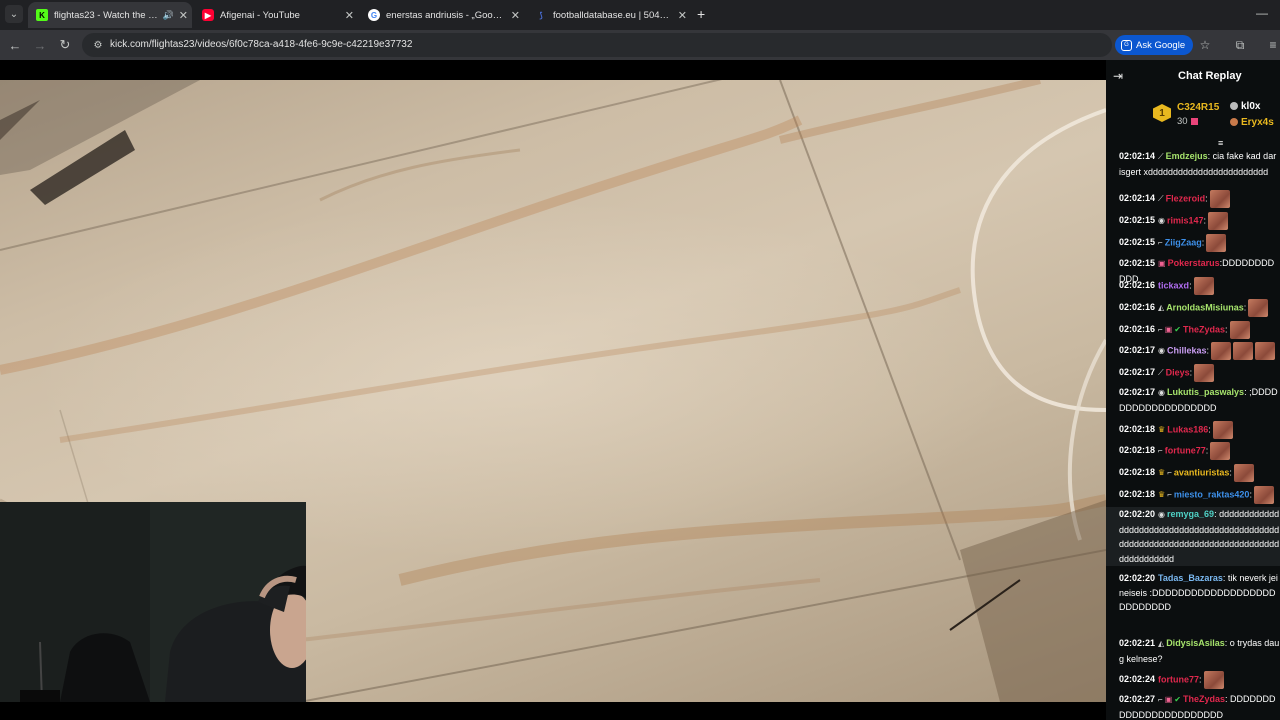 This screenshot has width=1280, height=720. What do you see at coordinates (1190, 514) in the screenshot?
I see `message-username: remyga_69` at bounding box center [1190, 514].